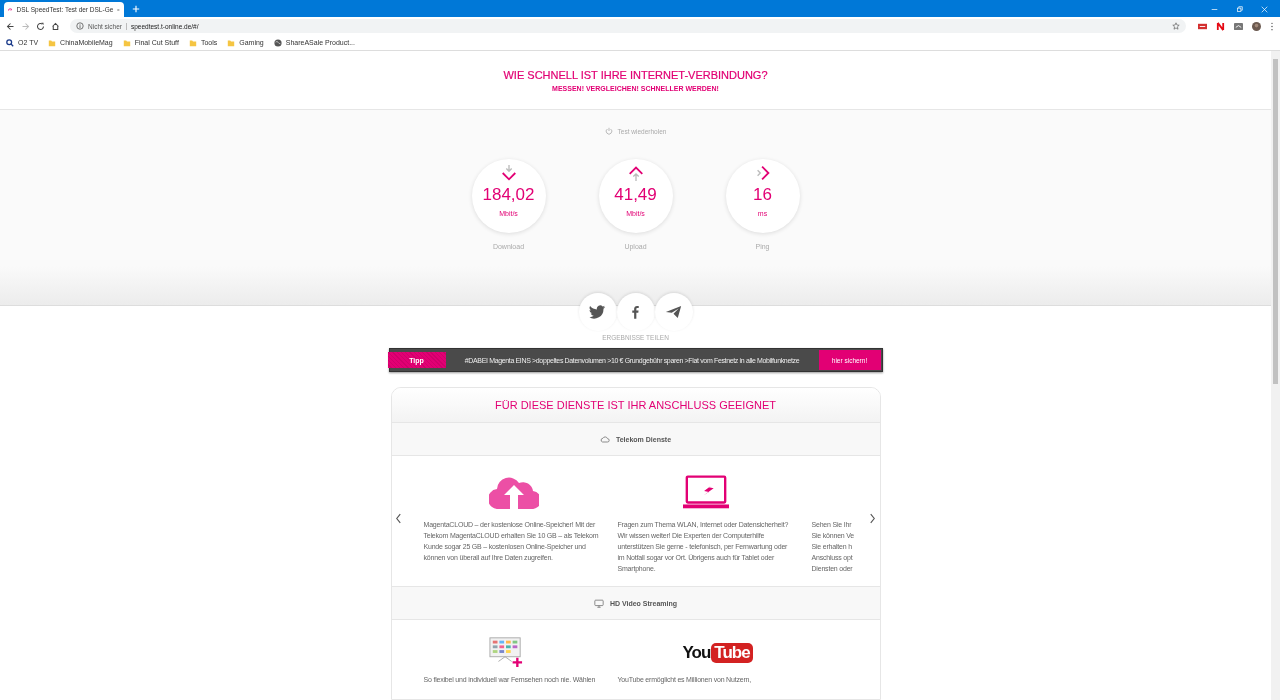 Image resolution: width=1280 pixels, height=700 pixels. What do you see at coordinates (604, 439) in the screenshot?
I see `cloud-icon` at bounding box center [604, 439].